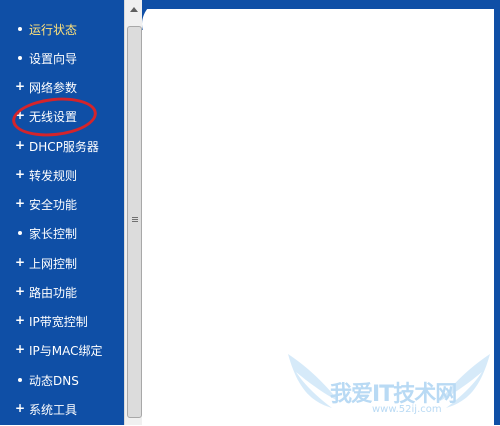  I want to click on scroll-up-arrow-icon, so click(134, 9).